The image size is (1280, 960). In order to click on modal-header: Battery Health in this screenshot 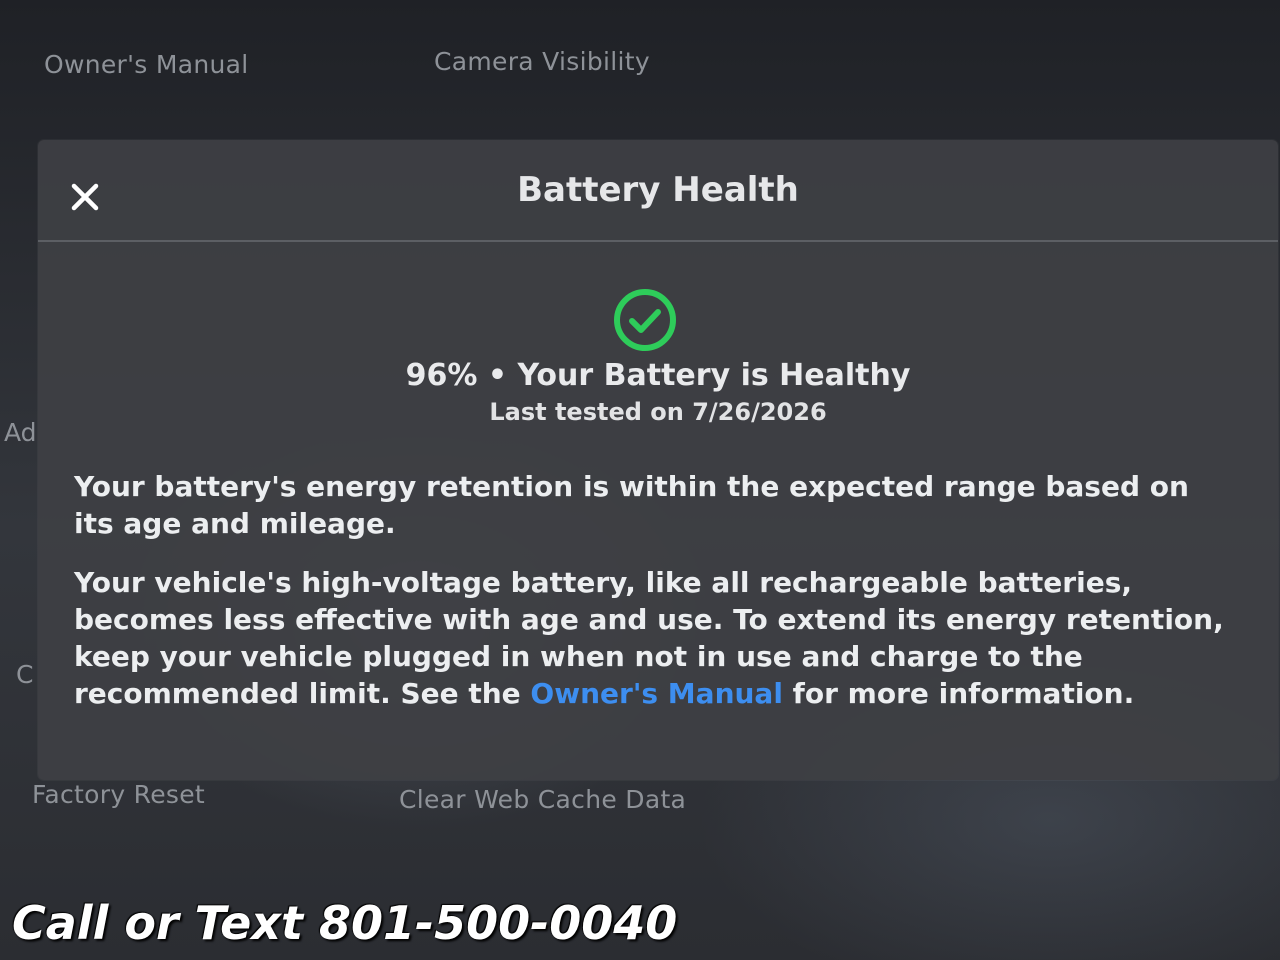, I will do `click(658, 191)`.